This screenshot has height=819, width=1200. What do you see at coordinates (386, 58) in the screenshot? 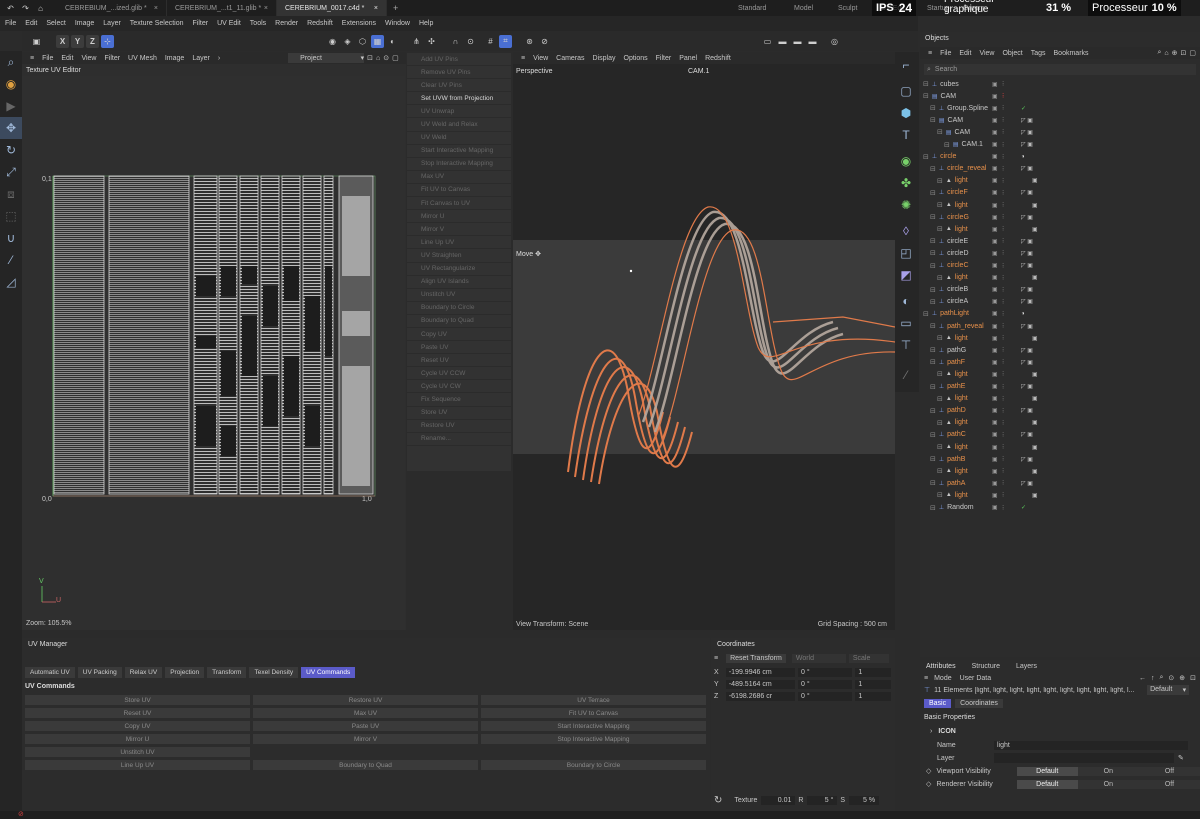
I see `pin-icon: ⊙` at bounding box center [386, 58].